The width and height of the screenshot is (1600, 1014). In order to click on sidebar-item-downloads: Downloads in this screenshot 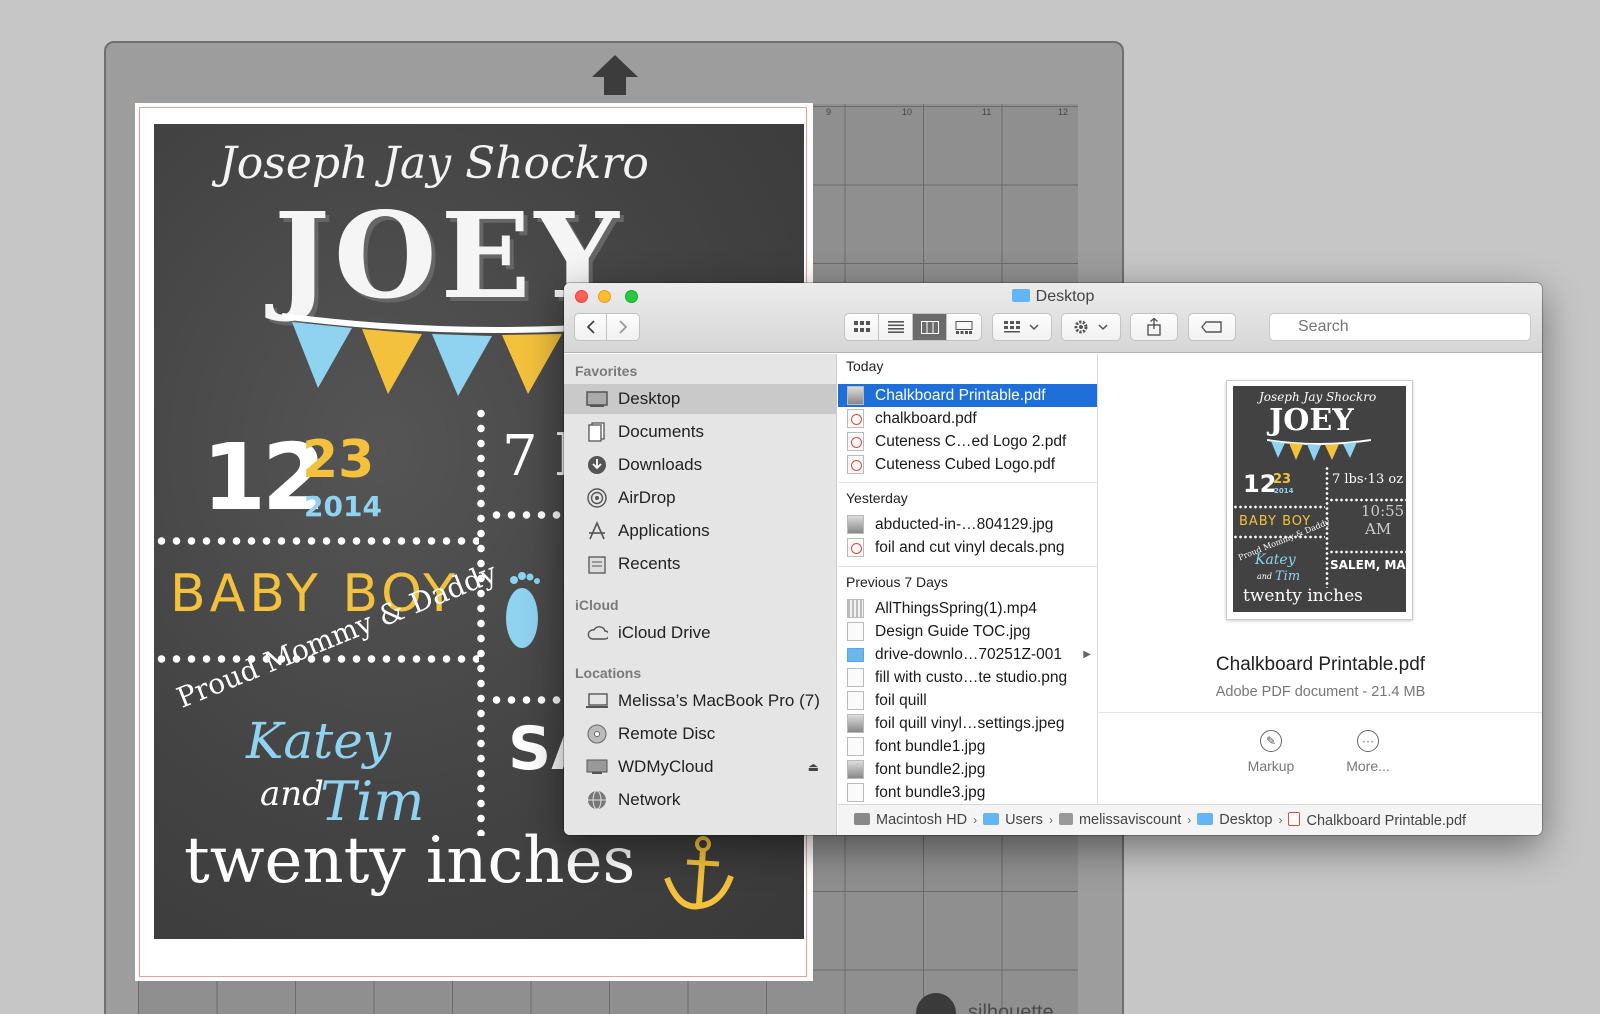, I will do `click(700, 465)`.